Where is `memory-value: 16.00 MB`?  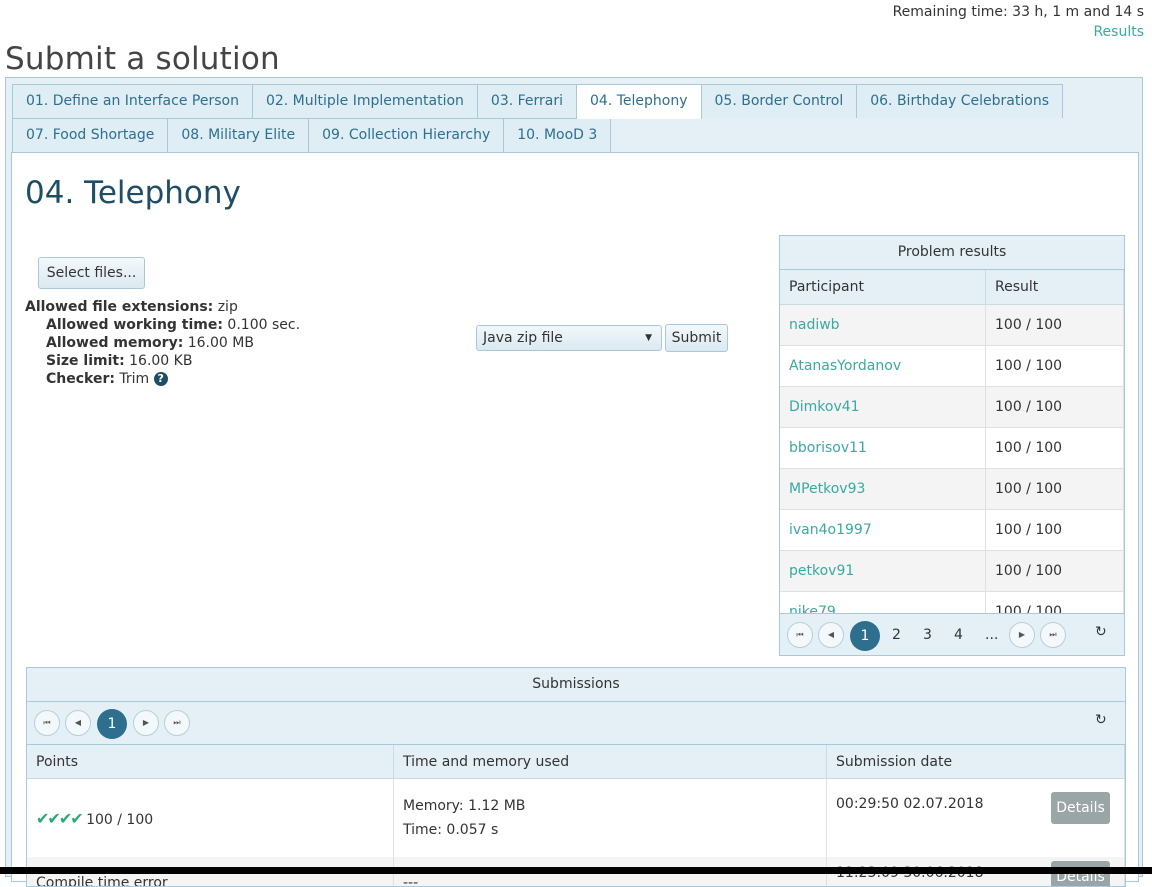 memory-value: 16.00 MB is located at coordinates (218, 343).